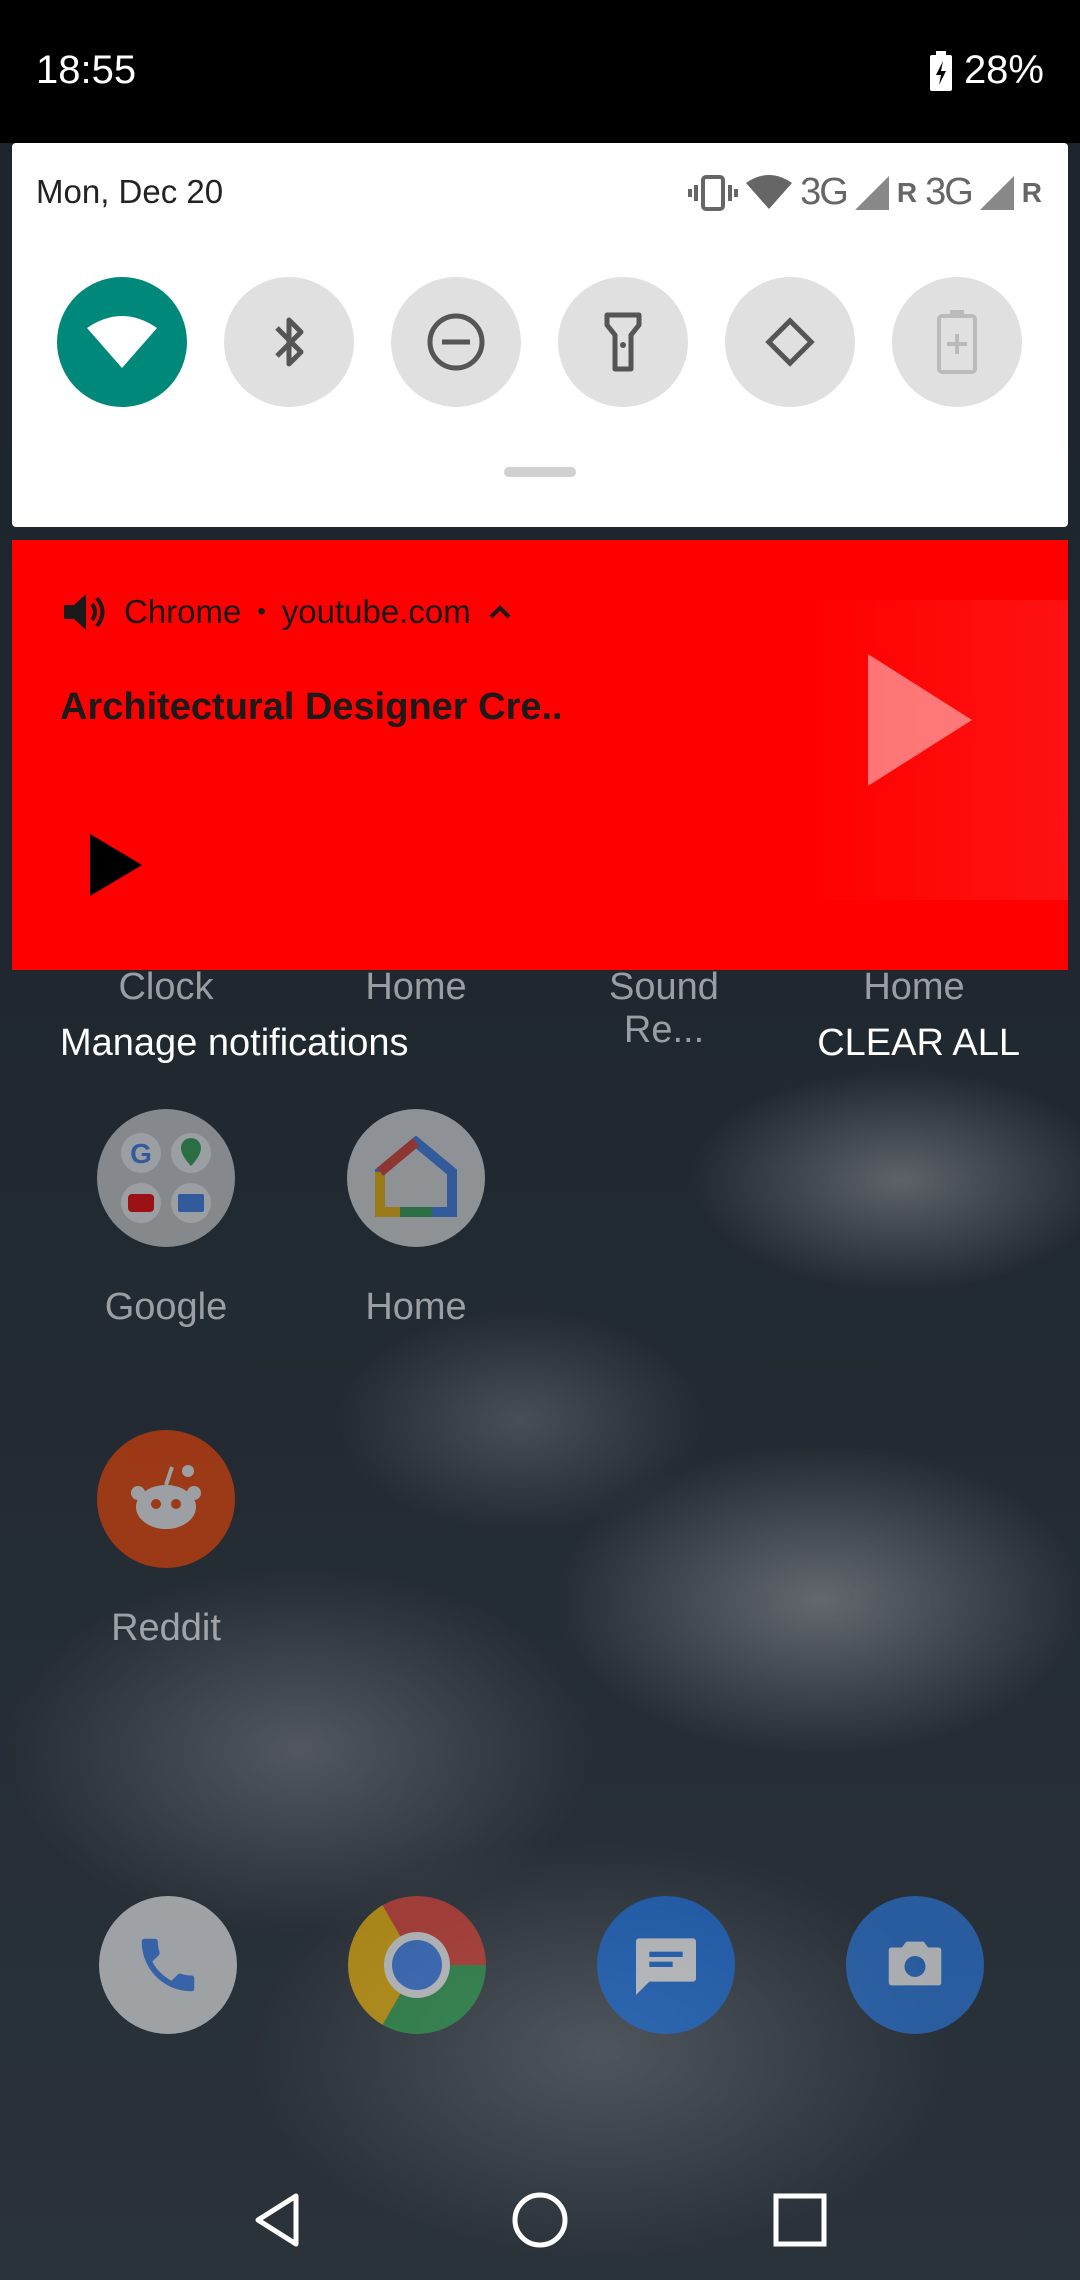 This screenshot has width=1080, height=2280. I want to click on chrome-icon, so click(417, 1965).